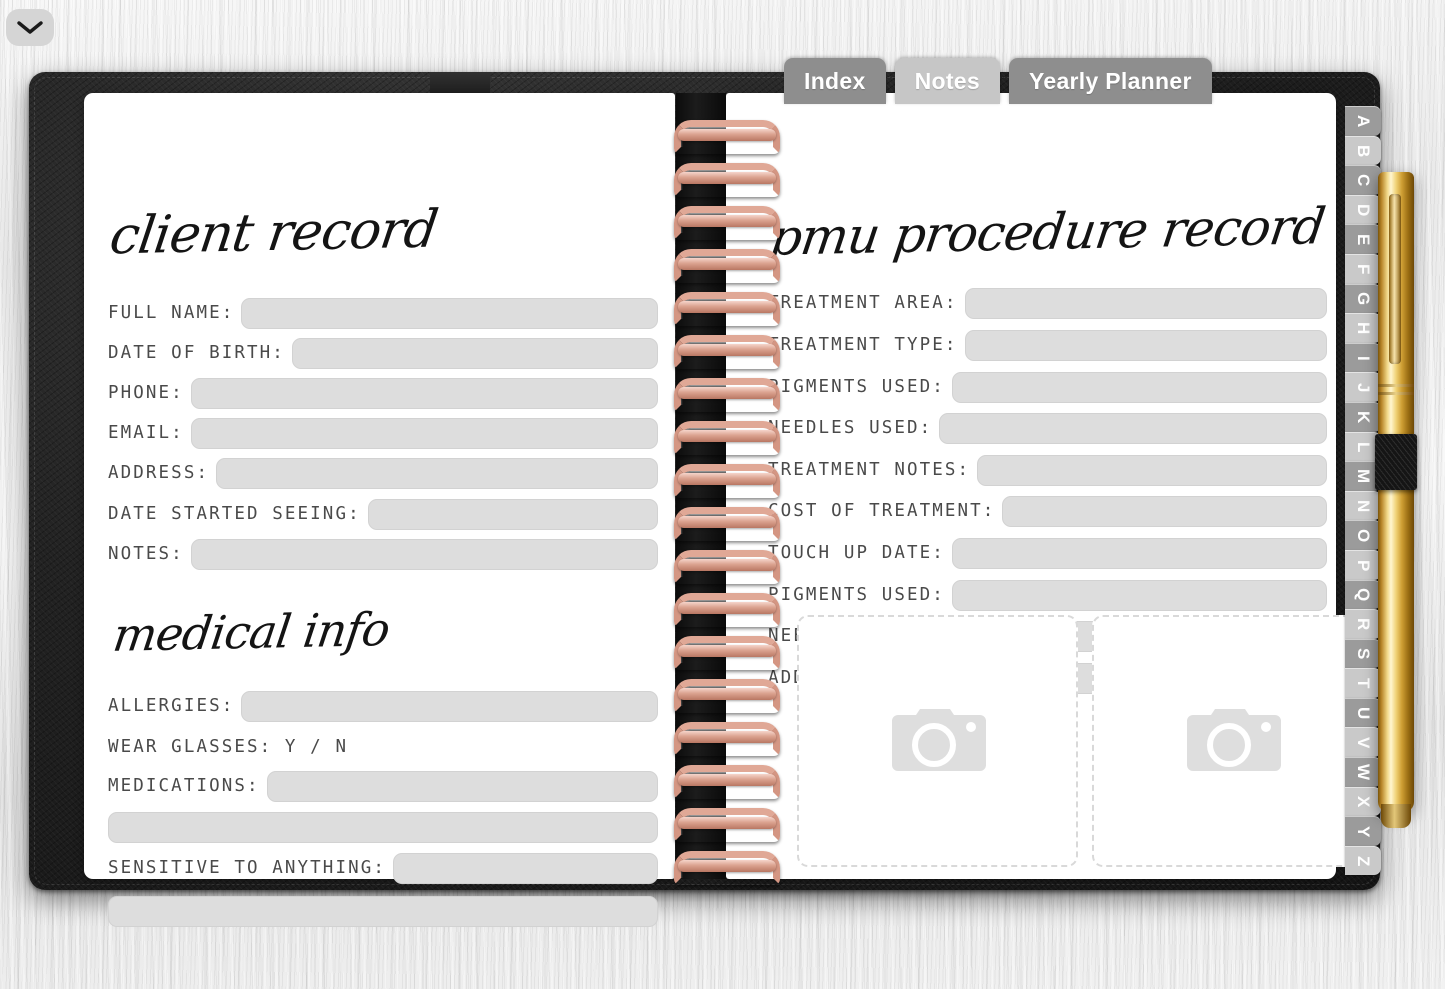 This screenshot has height=989, width=1445. What do you see at coordinates (146, 432) in the screenshot?
I see `field-label: EMAIL:` at bounding box center [146, 432].